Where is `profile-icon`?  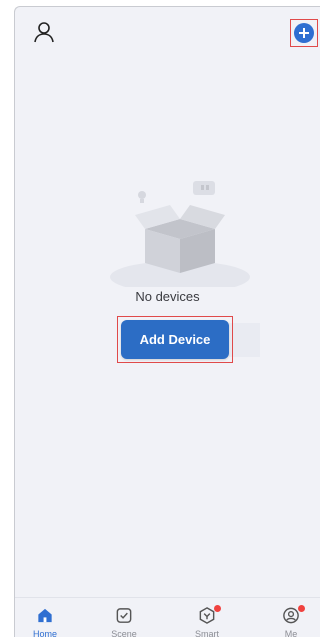 profile-icon is located at coordinates (44, 32).